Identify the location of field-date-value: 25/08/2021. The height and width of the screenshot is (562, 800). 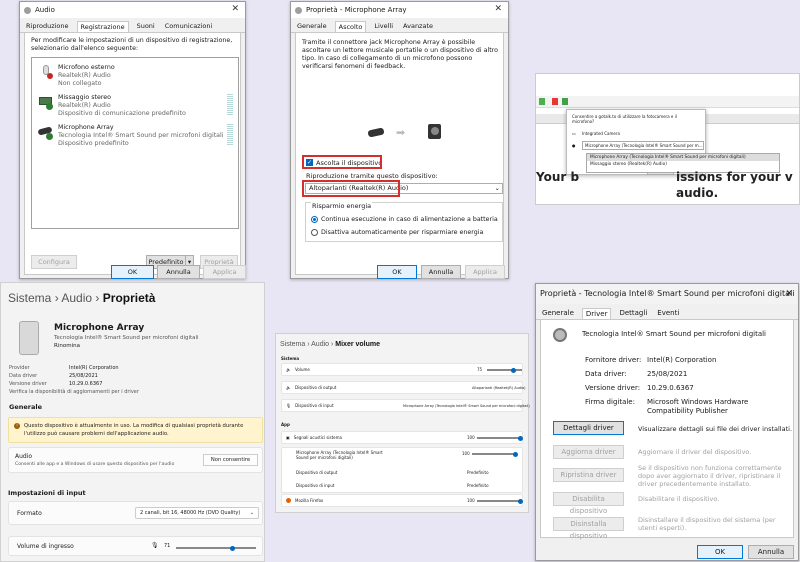
(667, 374).